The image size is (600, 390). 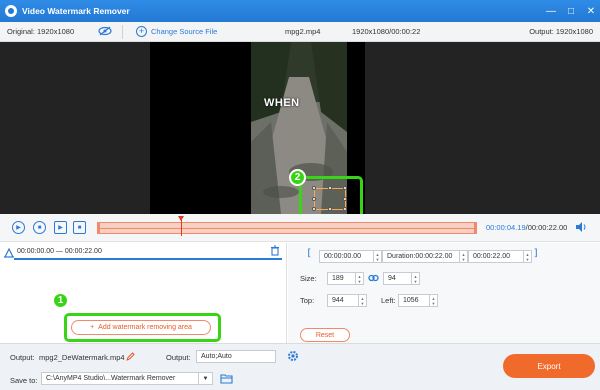 I want to click on trash-icon, so click(x=275, y=250).